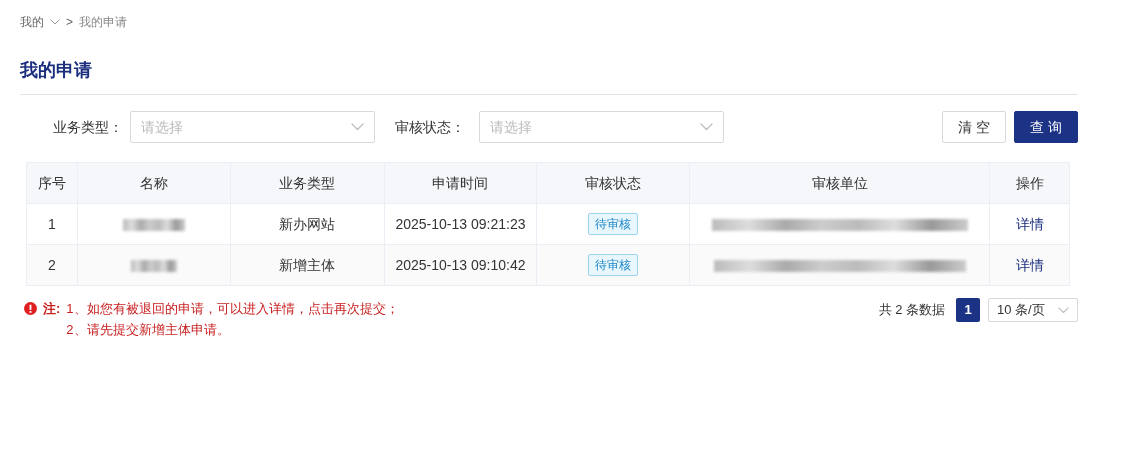  Describe the element at coordinates (103, 22) in the screenshot. I see `breadcrumb-link: 我的申请` at that location.